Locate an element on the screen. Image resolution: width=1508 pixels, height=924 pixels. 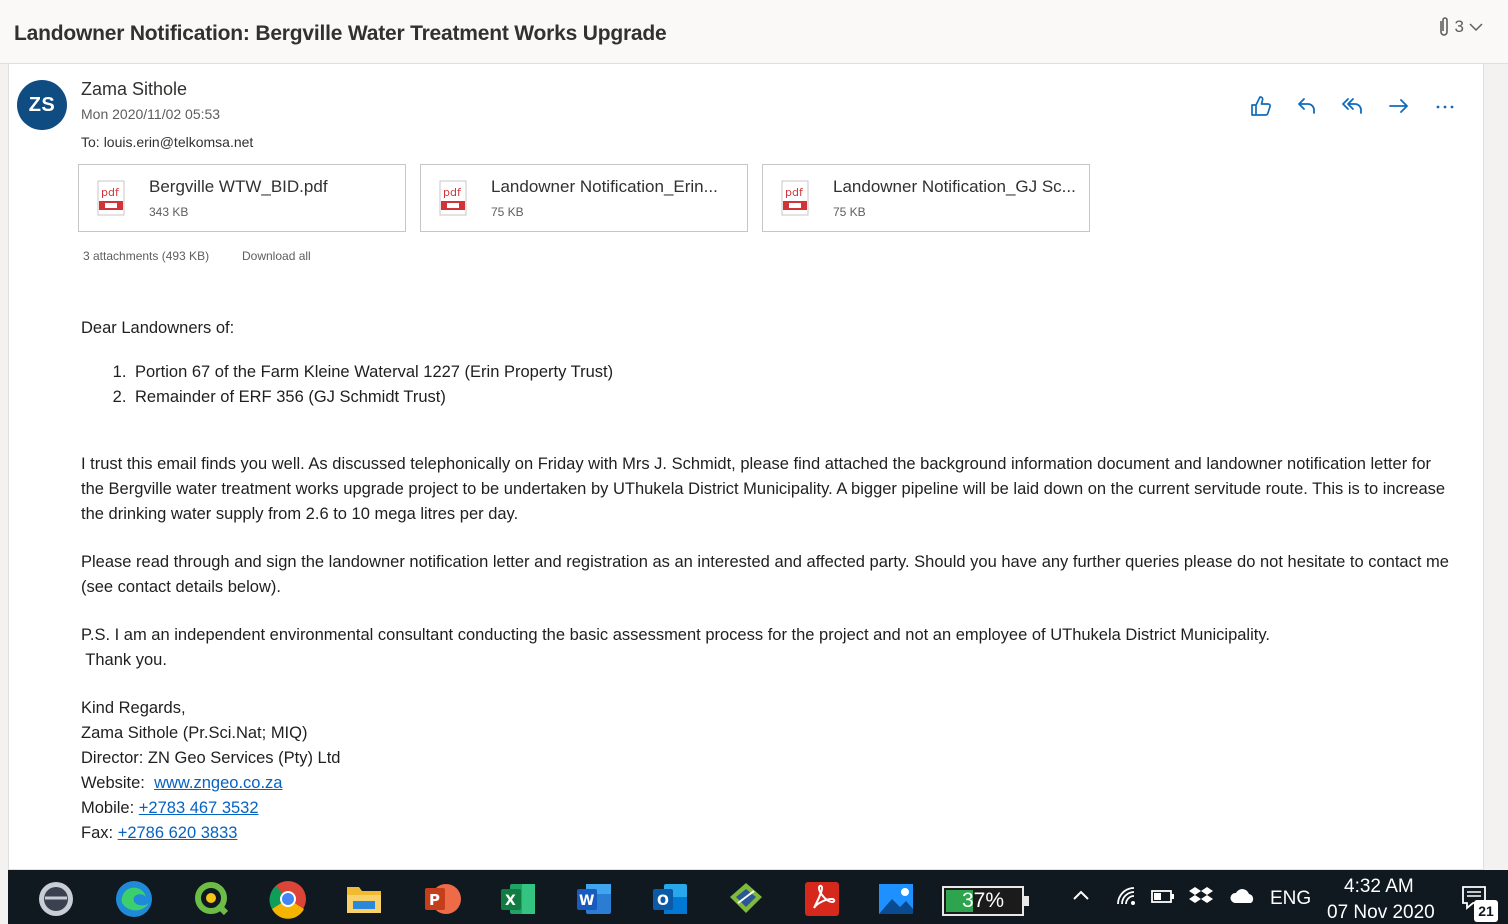
sender-name: Zama Sithole is located at coordinates (134, 89).